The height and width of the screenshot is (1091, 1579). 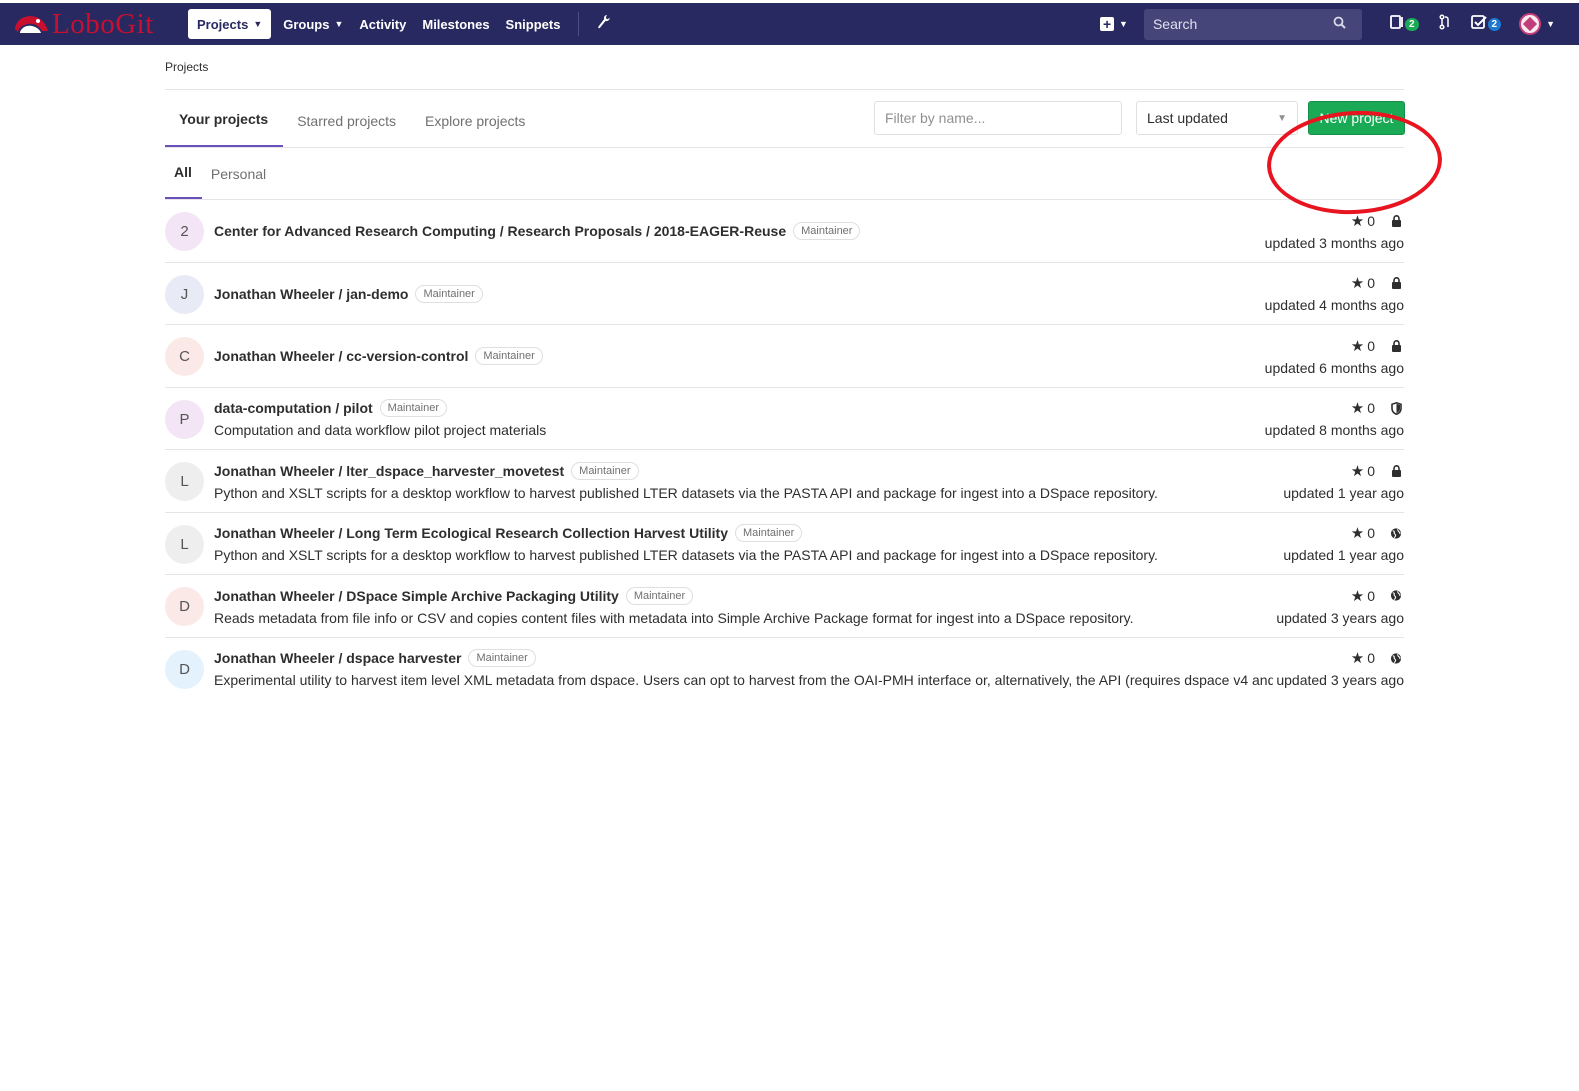 What do you see at coordinates (1478, 24) in the screenshot?
I see `todo-check-icon` at bounding box center [1478, 24].